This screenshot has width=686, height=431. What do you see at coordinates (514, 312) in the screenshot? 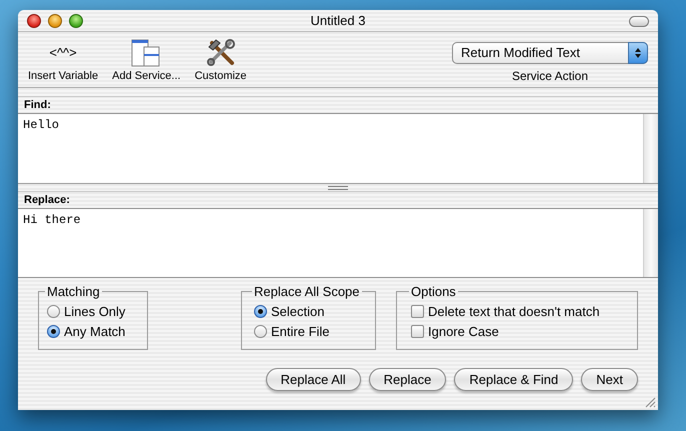
I see `checkbox-label: Delete text that doesn't match` at bounding box center [514, 312].